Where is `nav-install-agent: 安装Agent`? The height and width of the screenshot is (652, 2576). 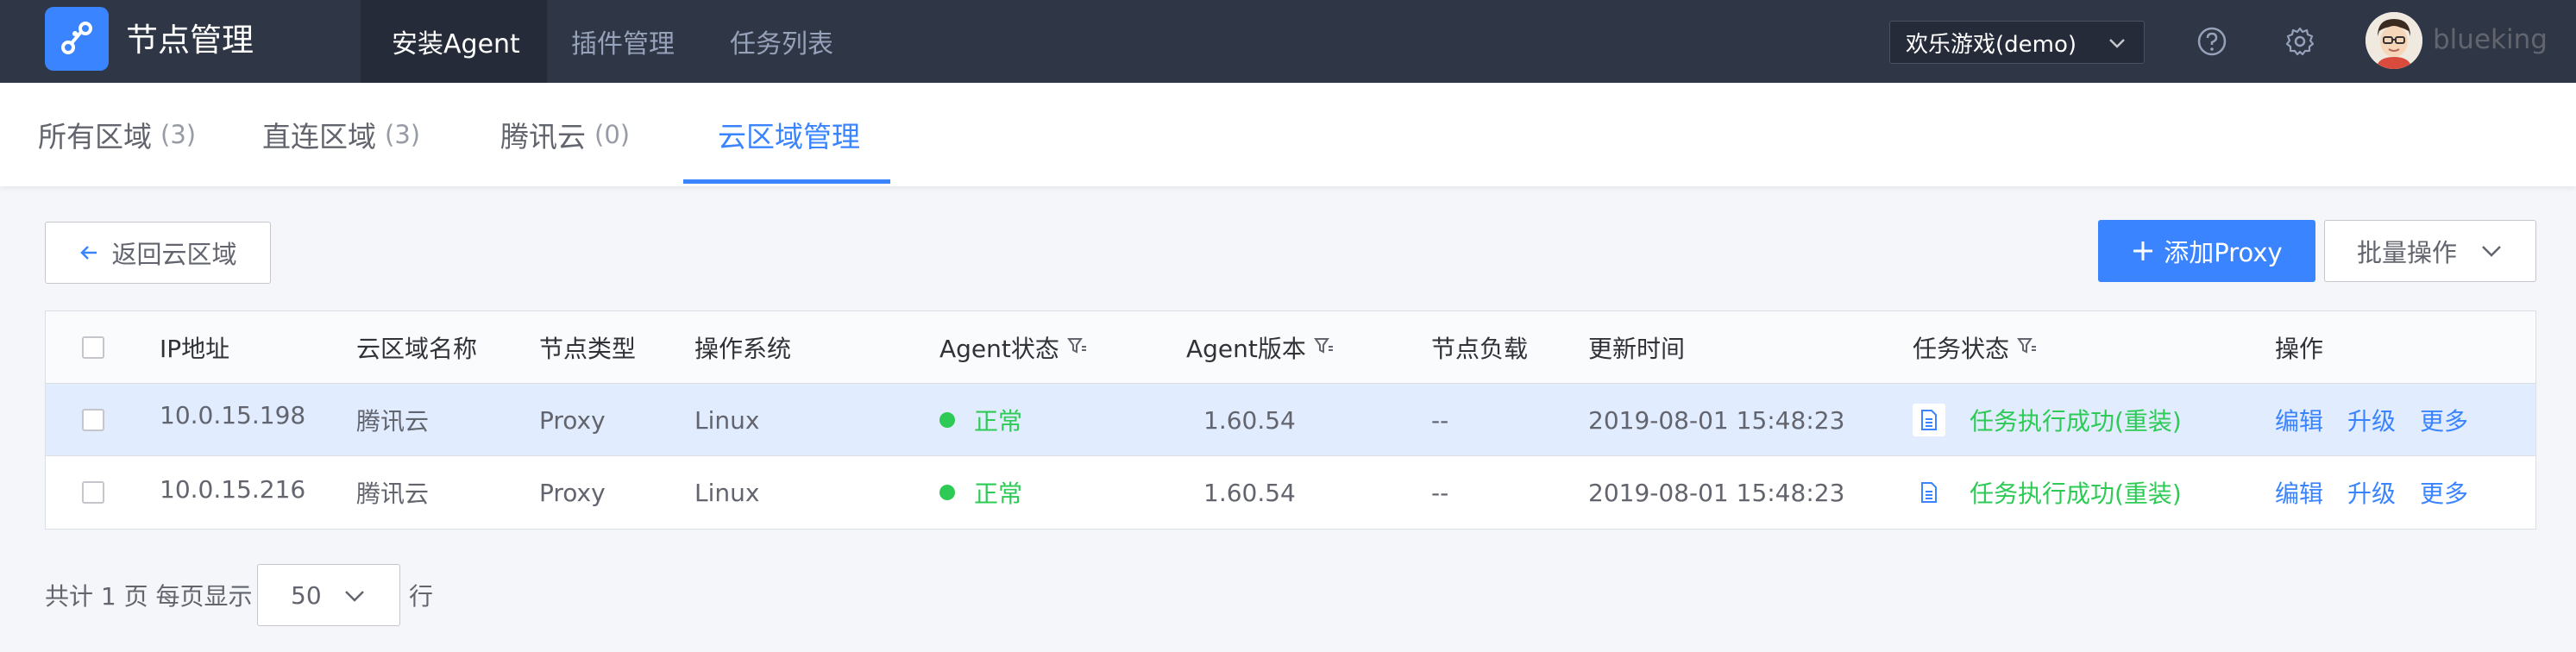
nav-install-agent: 安装Agent is located at coordinates (454, 41).